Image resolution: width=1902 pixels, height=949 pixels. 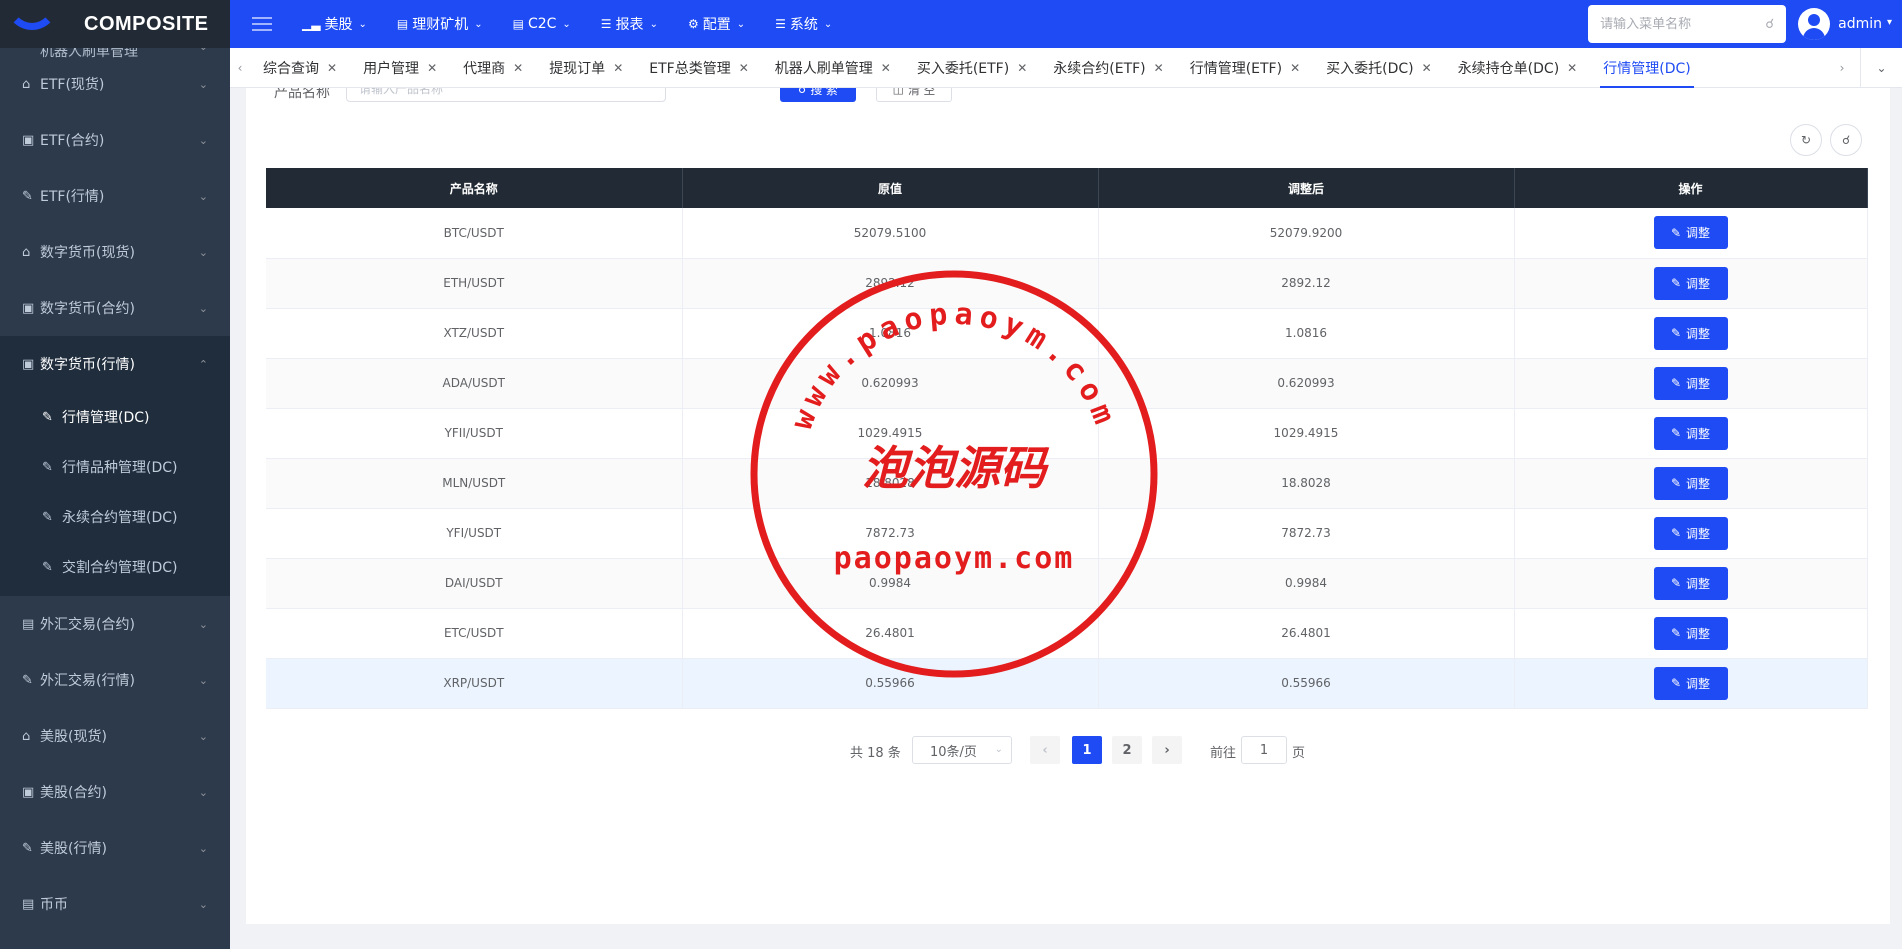 What do you see at coordinates (115, 308) in the screenshot?
I see `sidebar-item: ▣ 数字货币(合约) ⌄` at bounding box center [115, 308].